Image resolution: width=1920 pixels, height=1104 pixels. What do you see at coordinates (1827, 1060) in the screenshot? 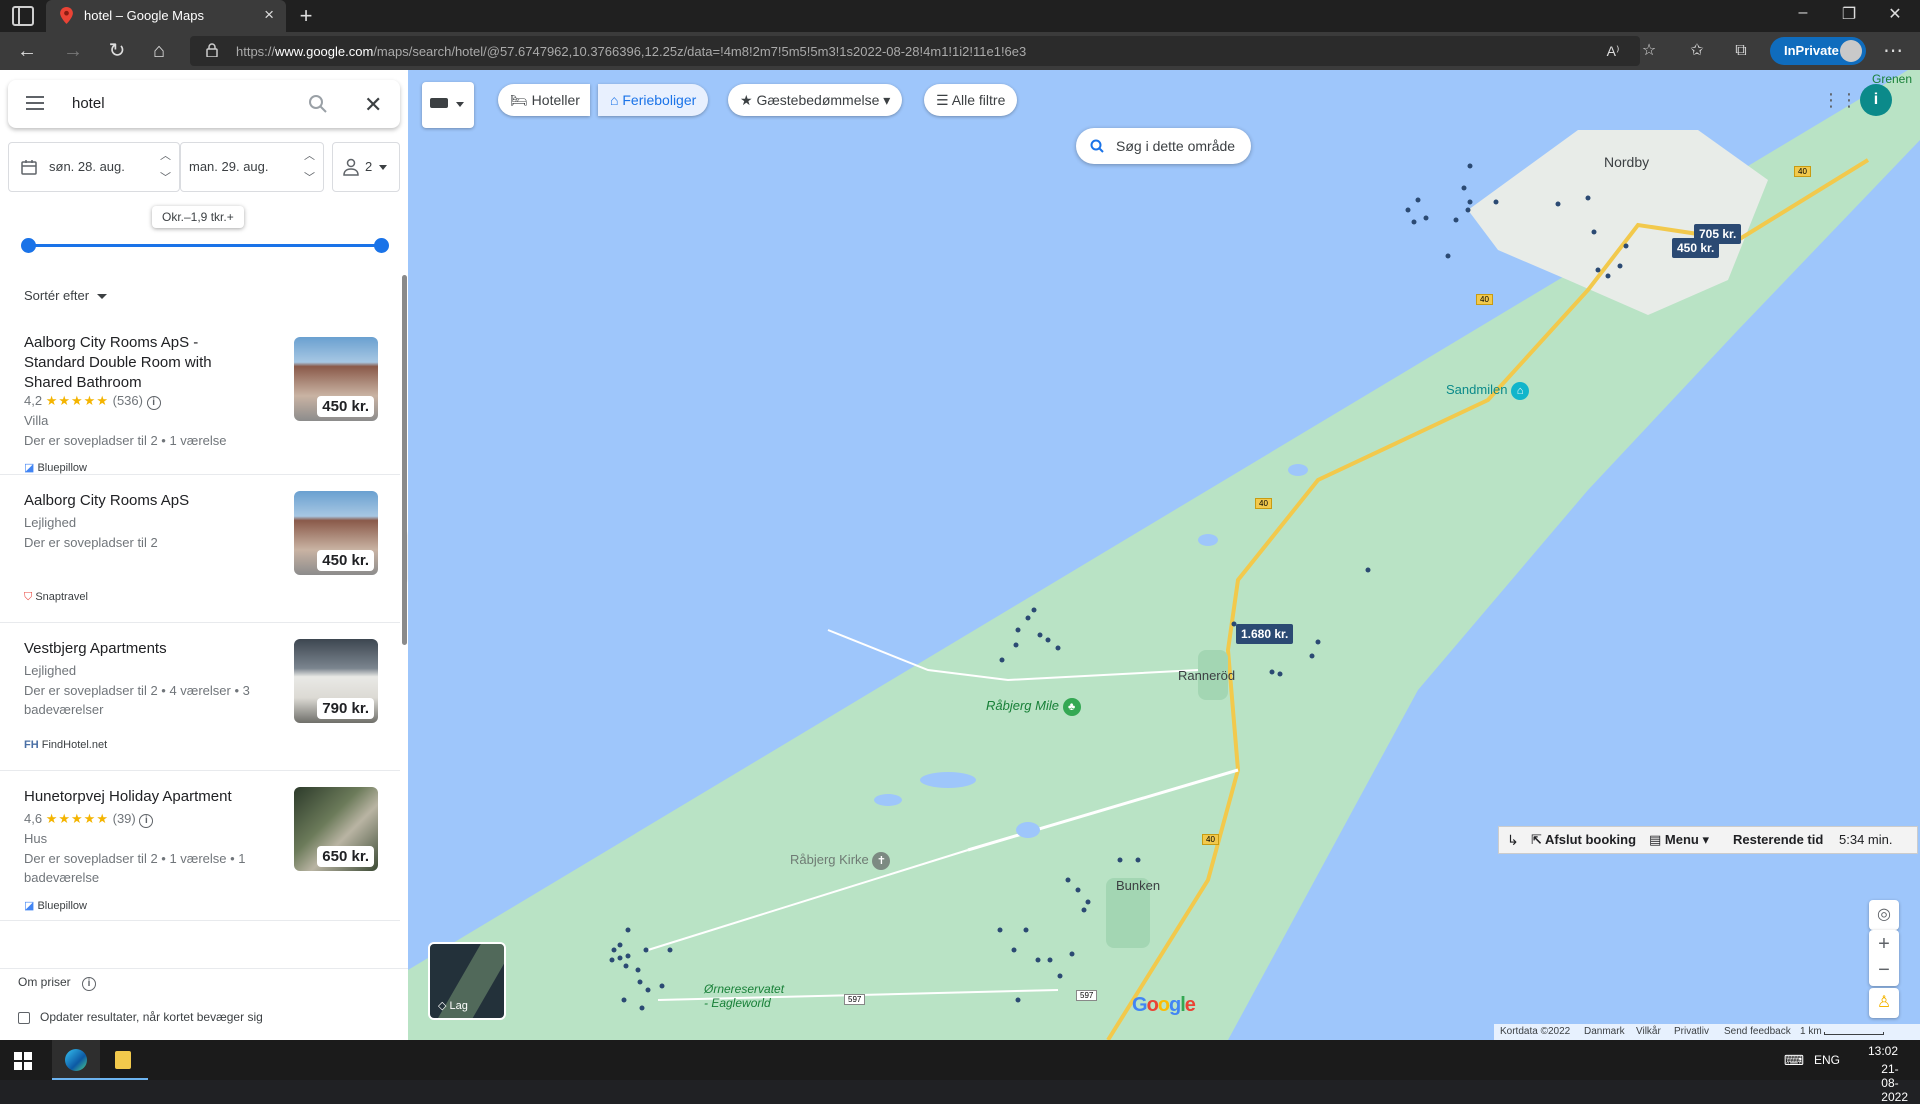
I see `language-indicator: ENG` at bounding box center [1827, 1060].